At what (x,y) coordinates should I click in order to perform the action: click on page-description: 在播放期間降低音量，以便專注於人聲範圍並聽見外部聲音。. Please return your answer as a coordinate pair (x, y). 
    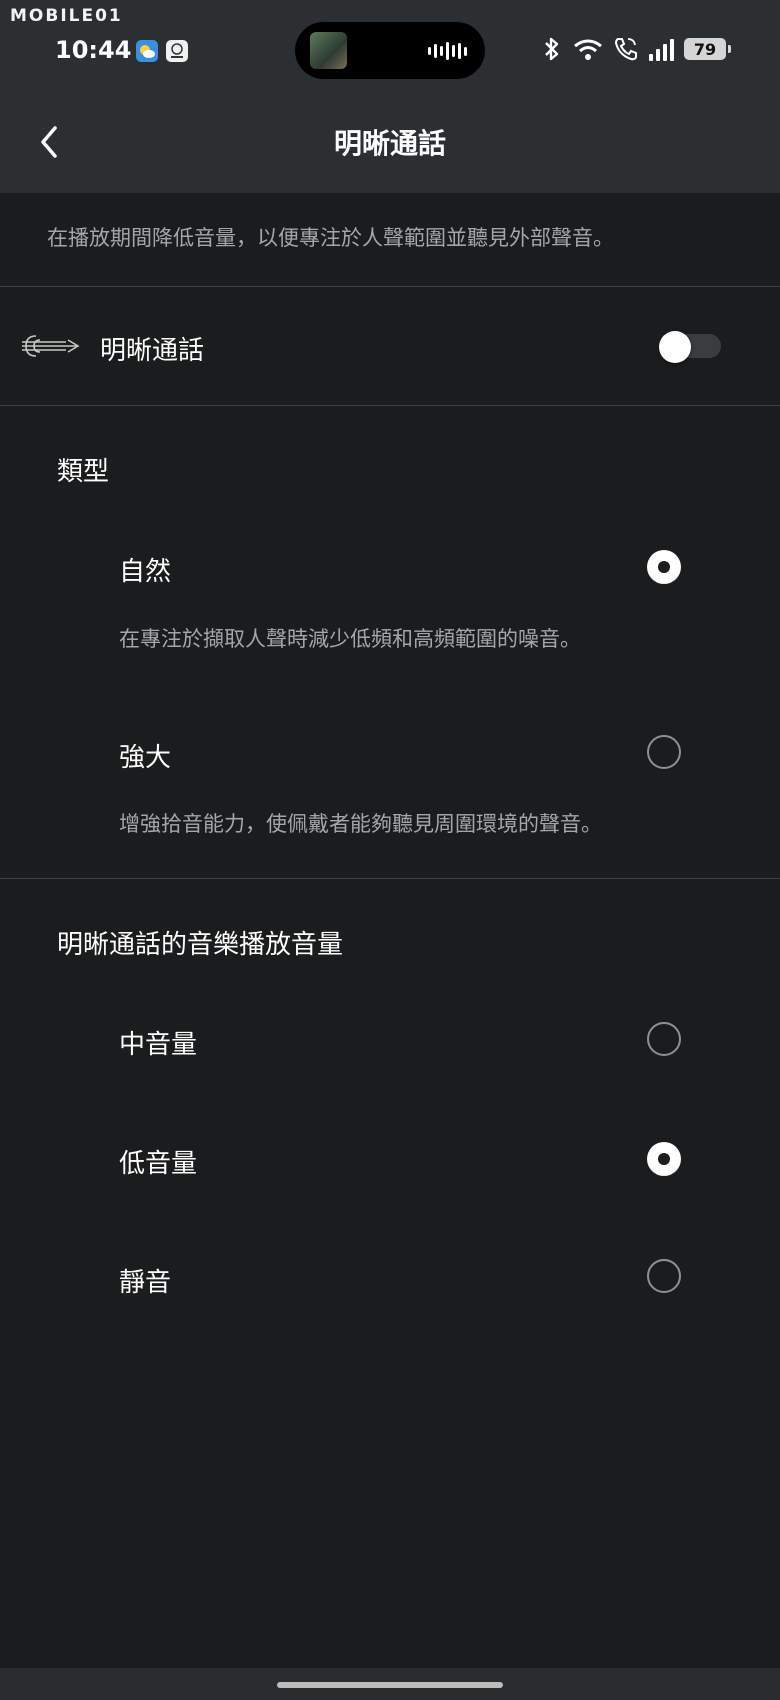
    Looking at the image, I should click on (330, 238).